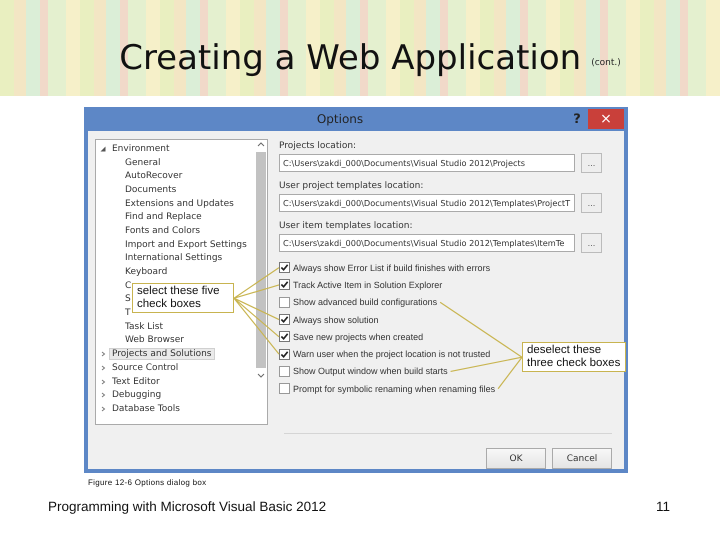 Image resolution: width=720 pixels, height=540 pixels. What do you see at coordinates (187, 506) in the screenshot?
I see `footer-text: Programming with Microsoft Visual Basic 2012` at bounding box center [187, 506].